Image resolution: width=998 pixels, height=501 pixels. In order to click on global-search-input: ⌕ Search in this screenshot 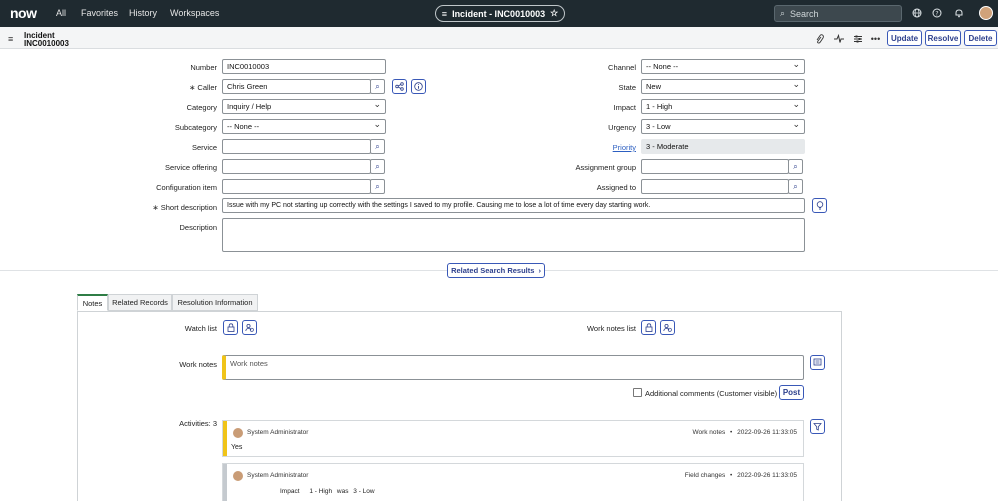, I will do `click(838, 13)`.